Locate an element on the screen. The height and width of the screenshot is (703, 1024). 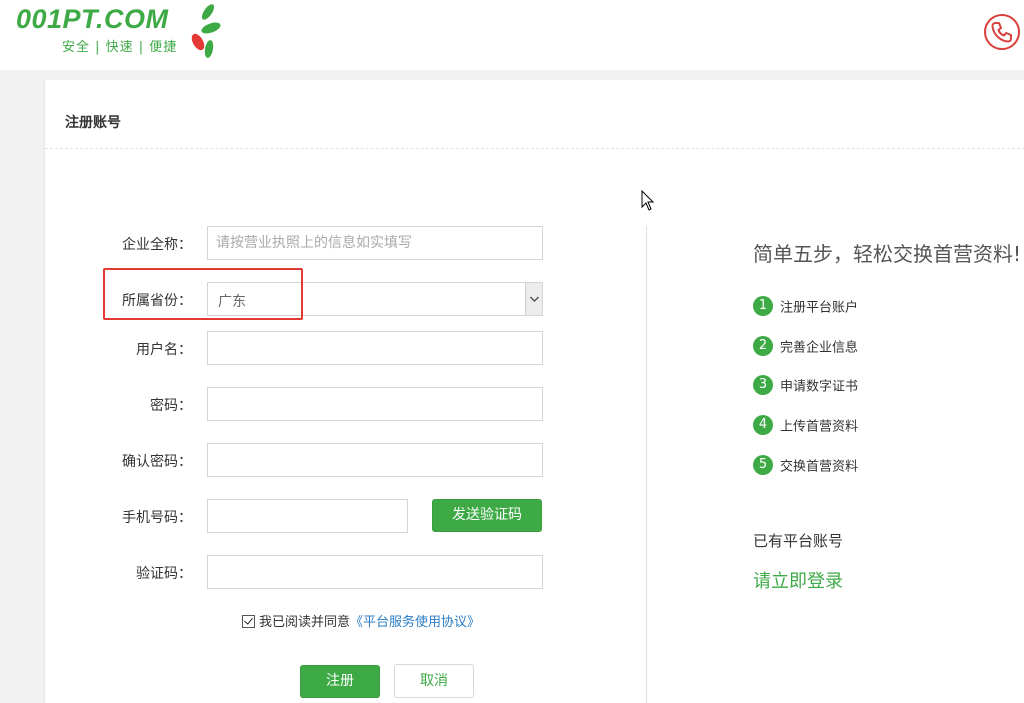
step-label: 交换首营资料 is located at coordinates (819, 467).